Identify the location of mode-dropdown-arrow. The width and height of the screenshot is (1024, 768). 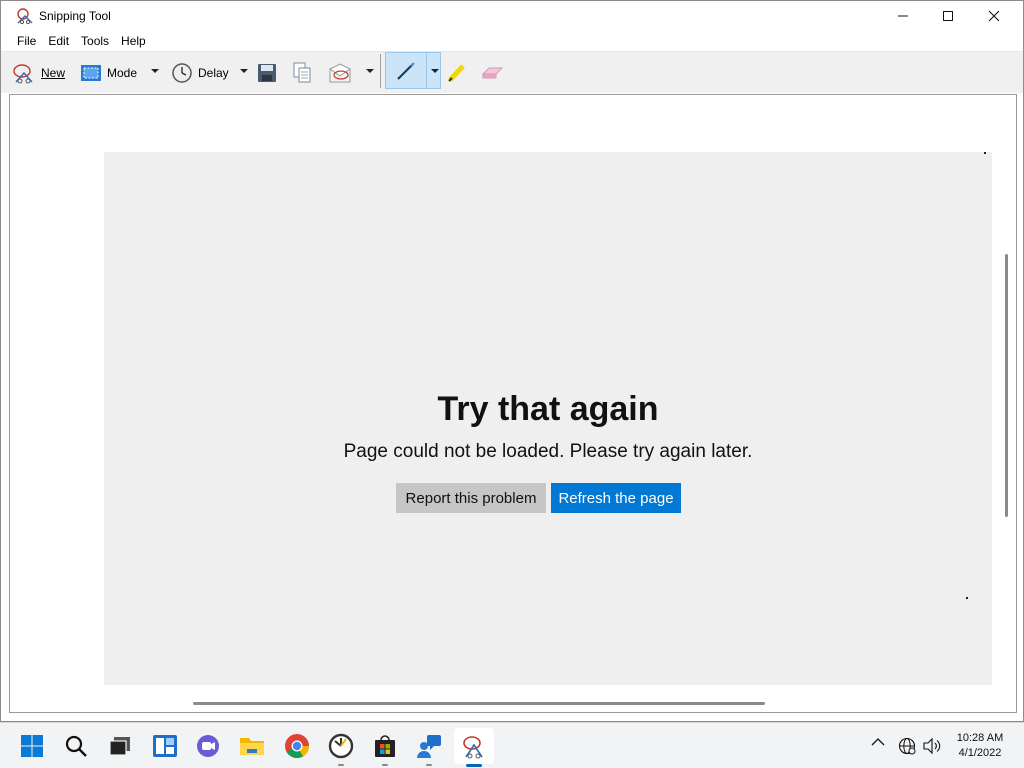
(155, 71).